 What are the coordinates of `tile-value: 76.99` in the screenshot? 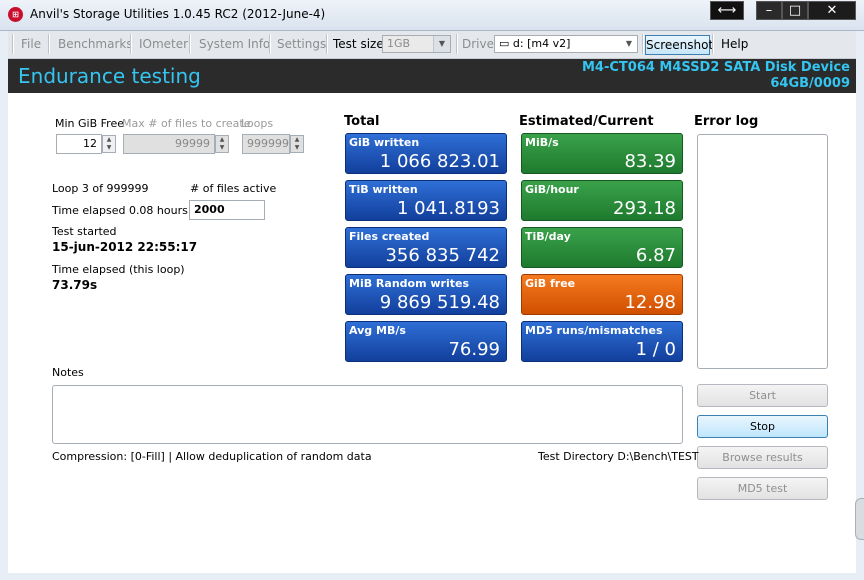 It's located at (474, 349).